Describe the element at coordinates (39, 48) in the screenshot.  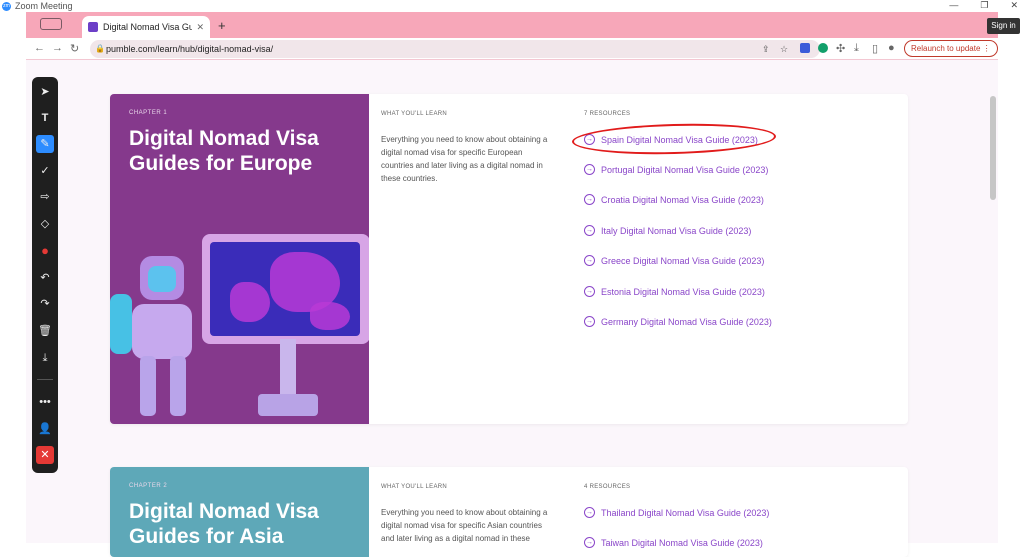
I see `back-icon: ←` at that location.